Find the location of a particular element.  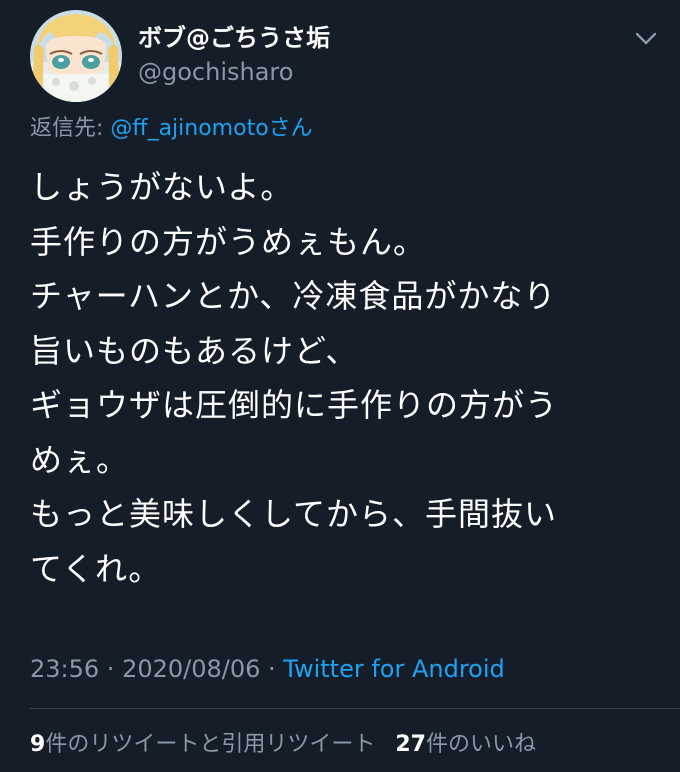

tweet-line: チャーハンとか、冷凍食品がかなり is located at coordinates (293, 296).